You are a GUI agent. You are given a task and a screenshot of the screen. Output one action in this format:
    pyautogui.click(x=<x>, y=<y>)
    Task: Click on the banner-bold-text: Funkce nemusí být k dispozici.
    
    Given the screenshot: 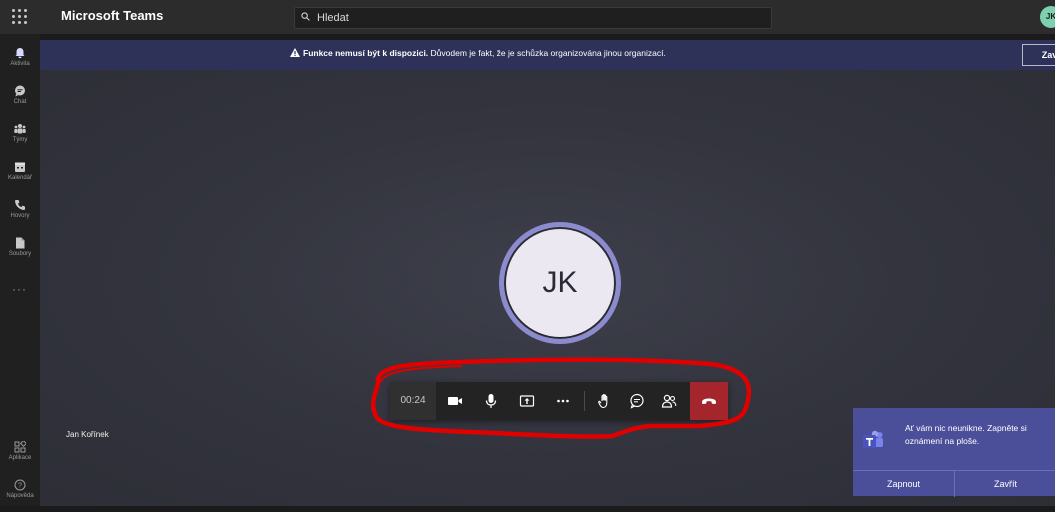 What is the action you would take?
    pyautogui.click(x=366, y=53)
    